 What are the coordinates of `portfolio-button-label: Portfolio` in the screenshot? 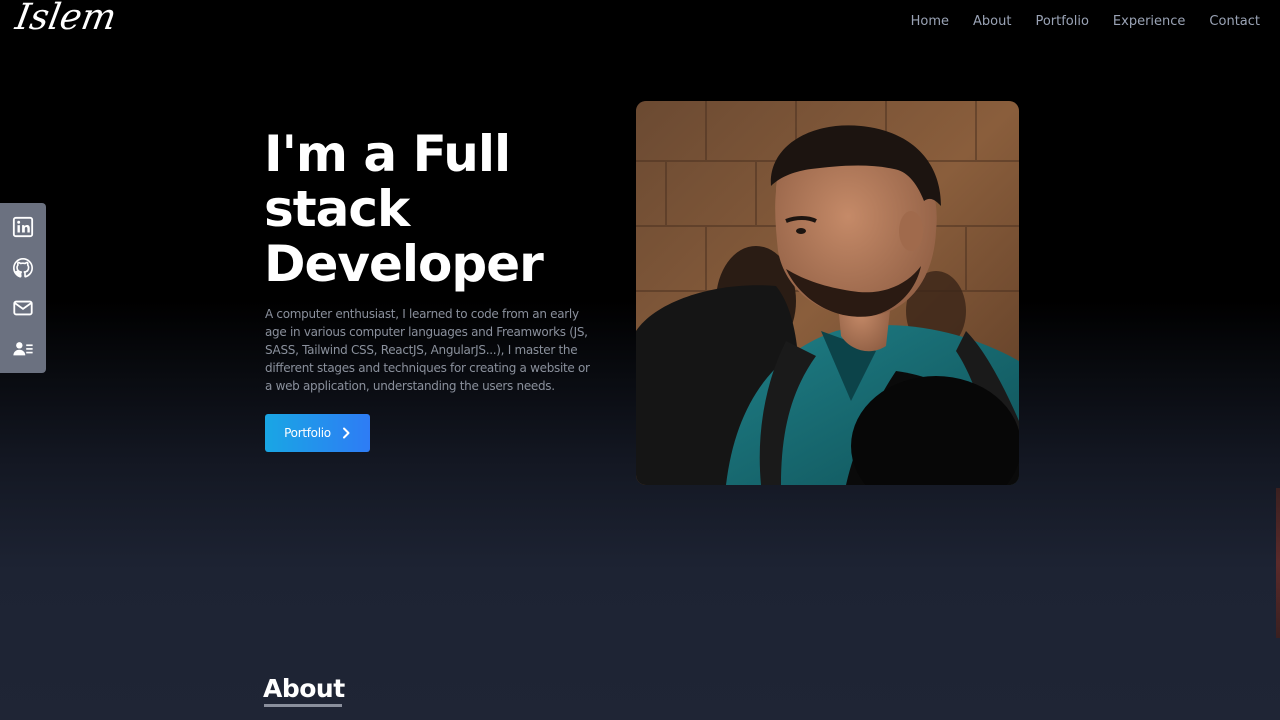 It's located at (307, 433).